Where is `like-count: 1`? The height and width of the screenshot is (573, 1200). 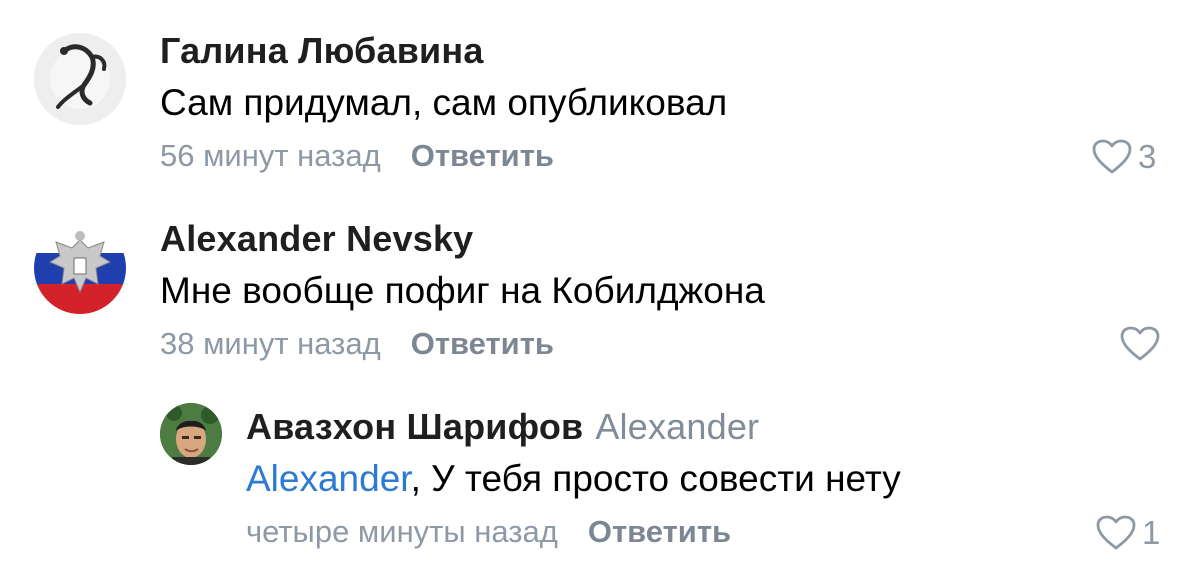
like-count: 1 is located at coordinates (1151, 532).